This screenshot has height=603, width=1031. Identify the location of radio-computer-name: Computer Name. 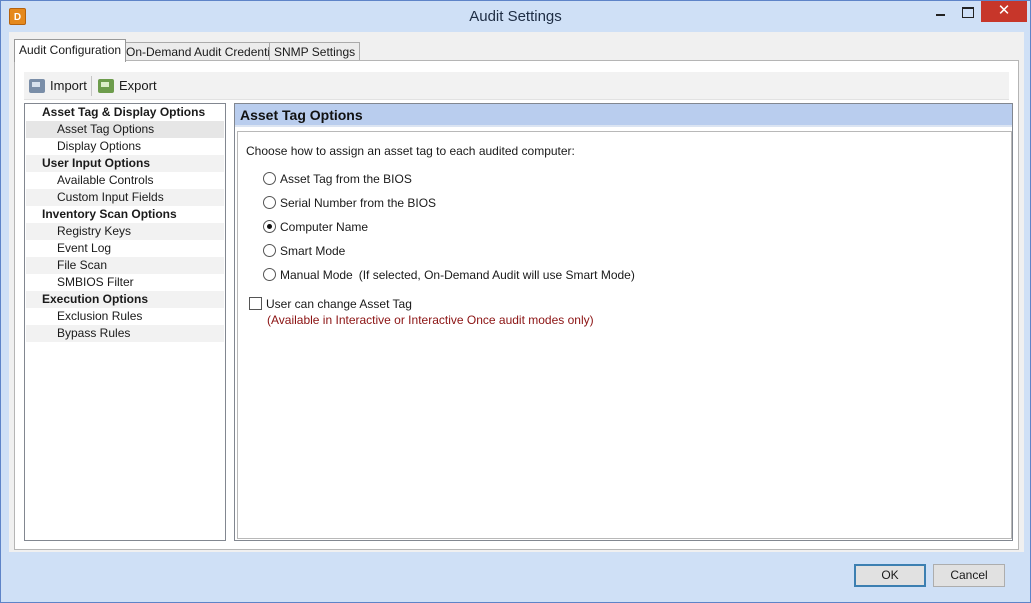
(315, 227).